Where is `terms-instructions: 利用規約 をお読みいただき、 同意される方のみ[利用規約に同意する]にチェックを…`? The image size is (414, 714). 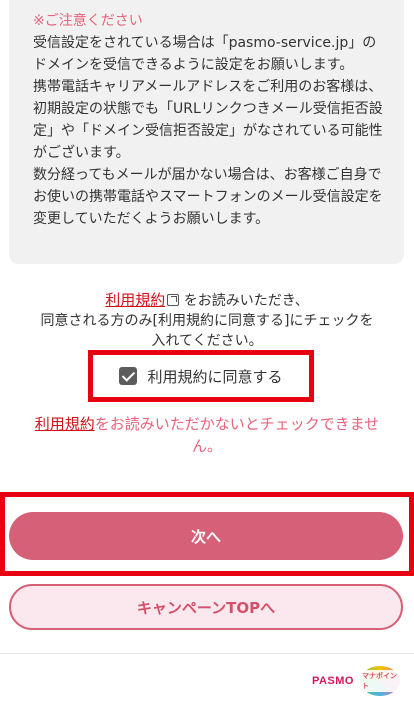
terms-instructions: 利用規約 をお読みいただき、 同意される方のみ[利用規約に同意する]にチェックを… is located at coordinates (207, 320).